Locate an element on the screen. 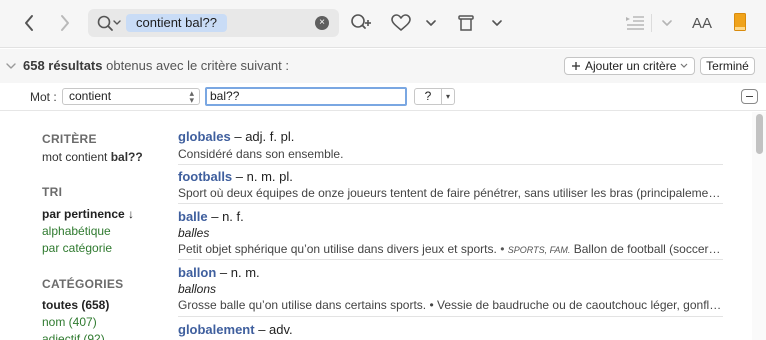 Image resolution: width=766 pixels, height=340 pixels. add-criterion-button: Ajouter un critère is located at coordinates (630, 66).